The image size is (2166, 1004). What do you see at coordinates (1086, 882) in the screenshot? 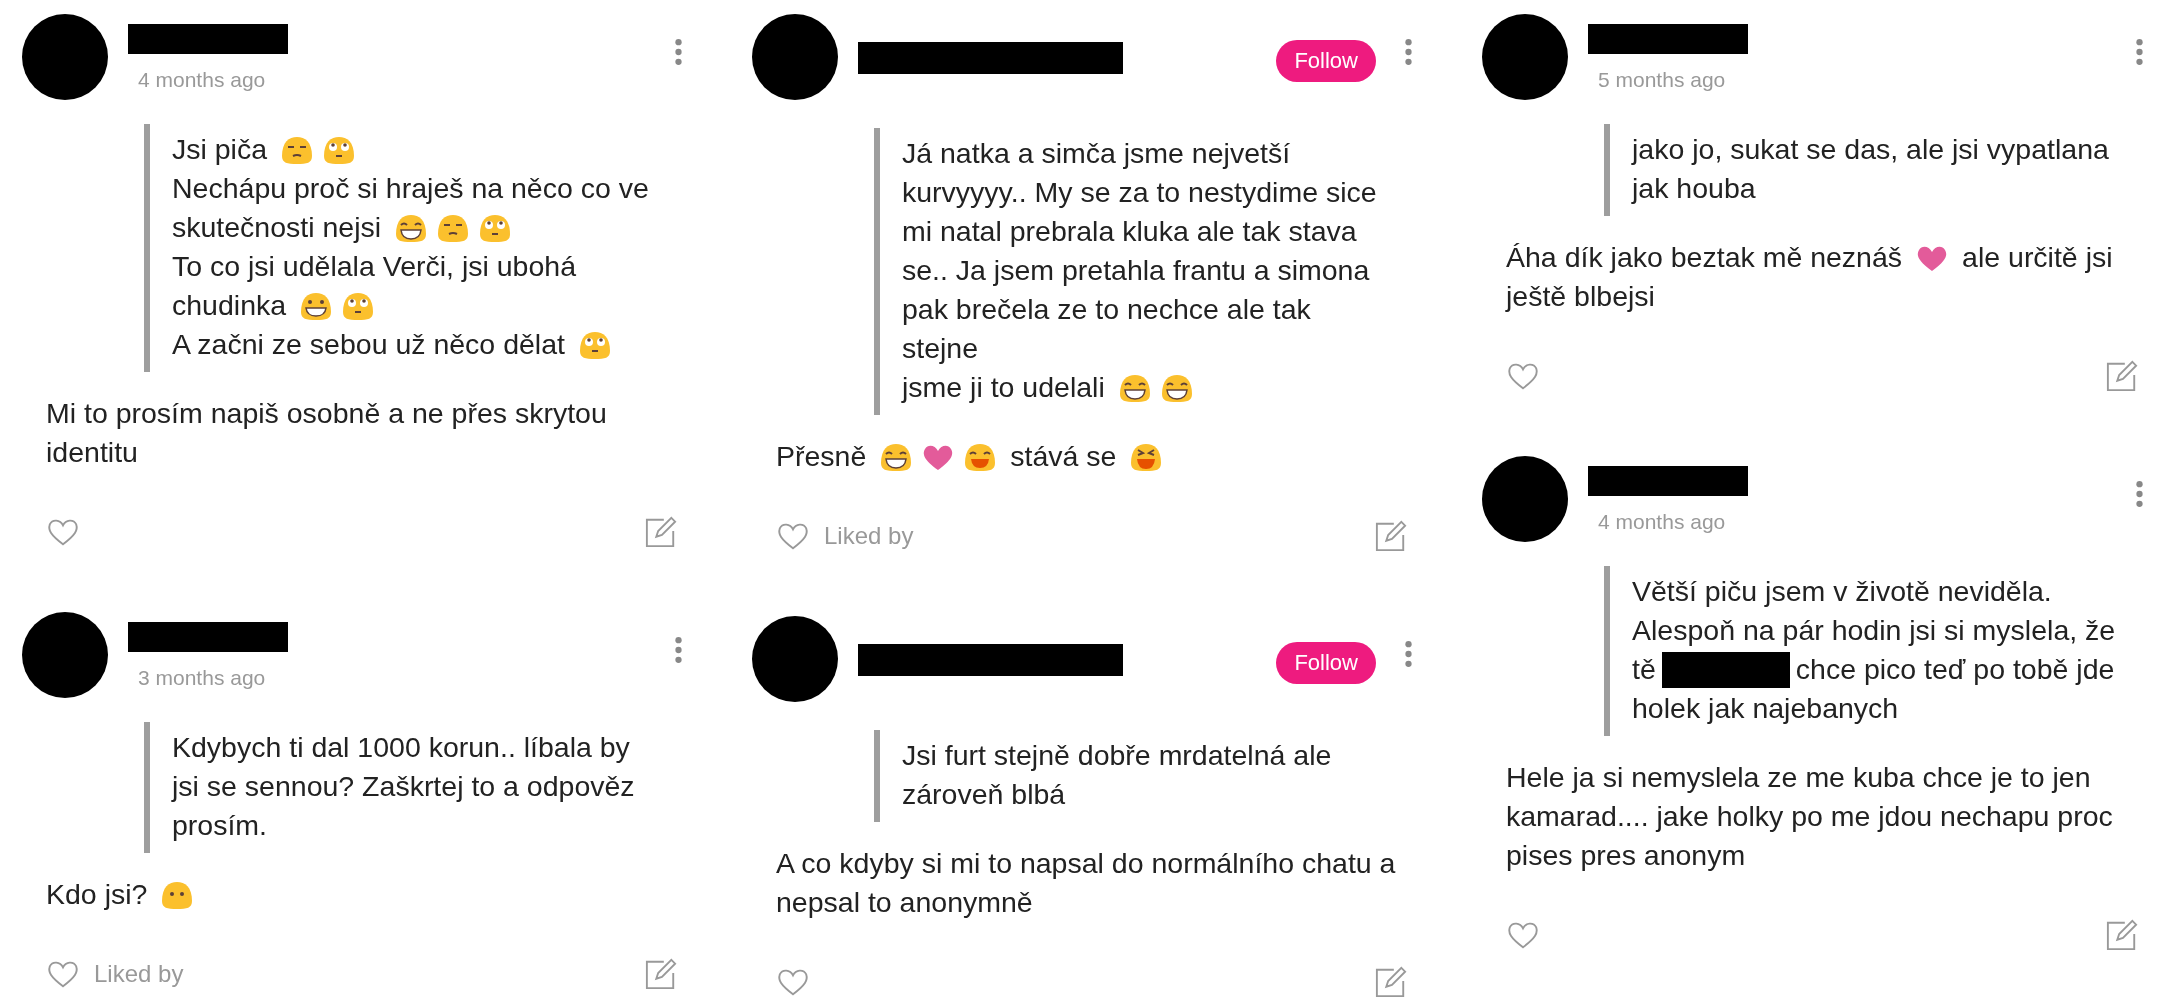
I see `answer-text: A co kdyby si mi to napsal do normálního chatu a nepsal to anonymně` at bounding box center [1086, 882].